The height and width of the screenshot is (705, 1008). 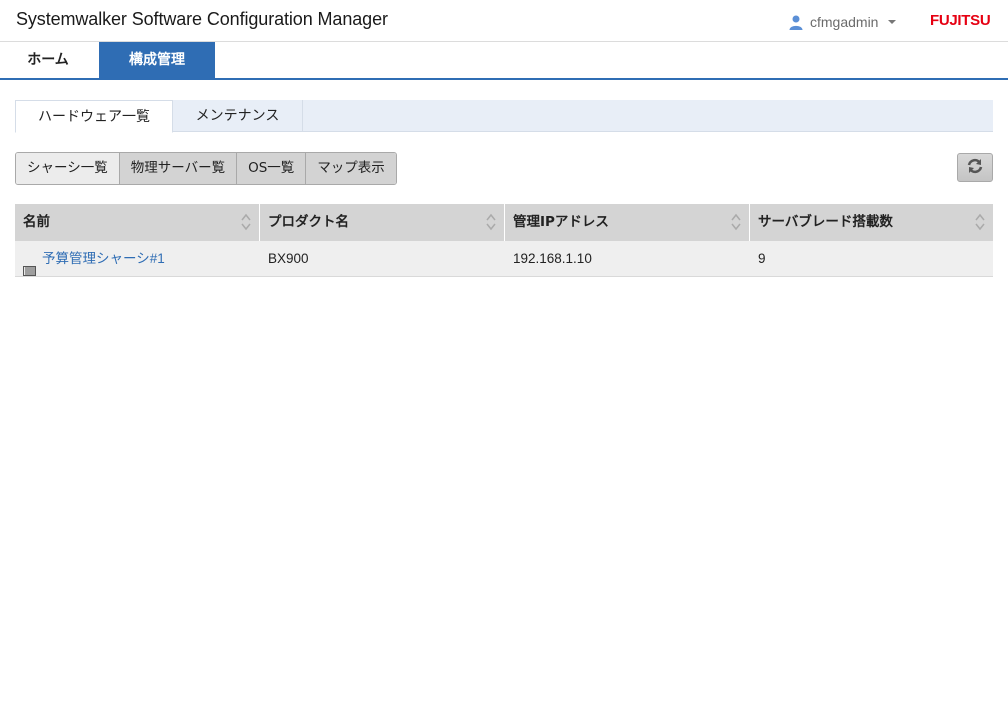 I want to click on column-header-product: プロダクト名, so click(x=382, y=222).